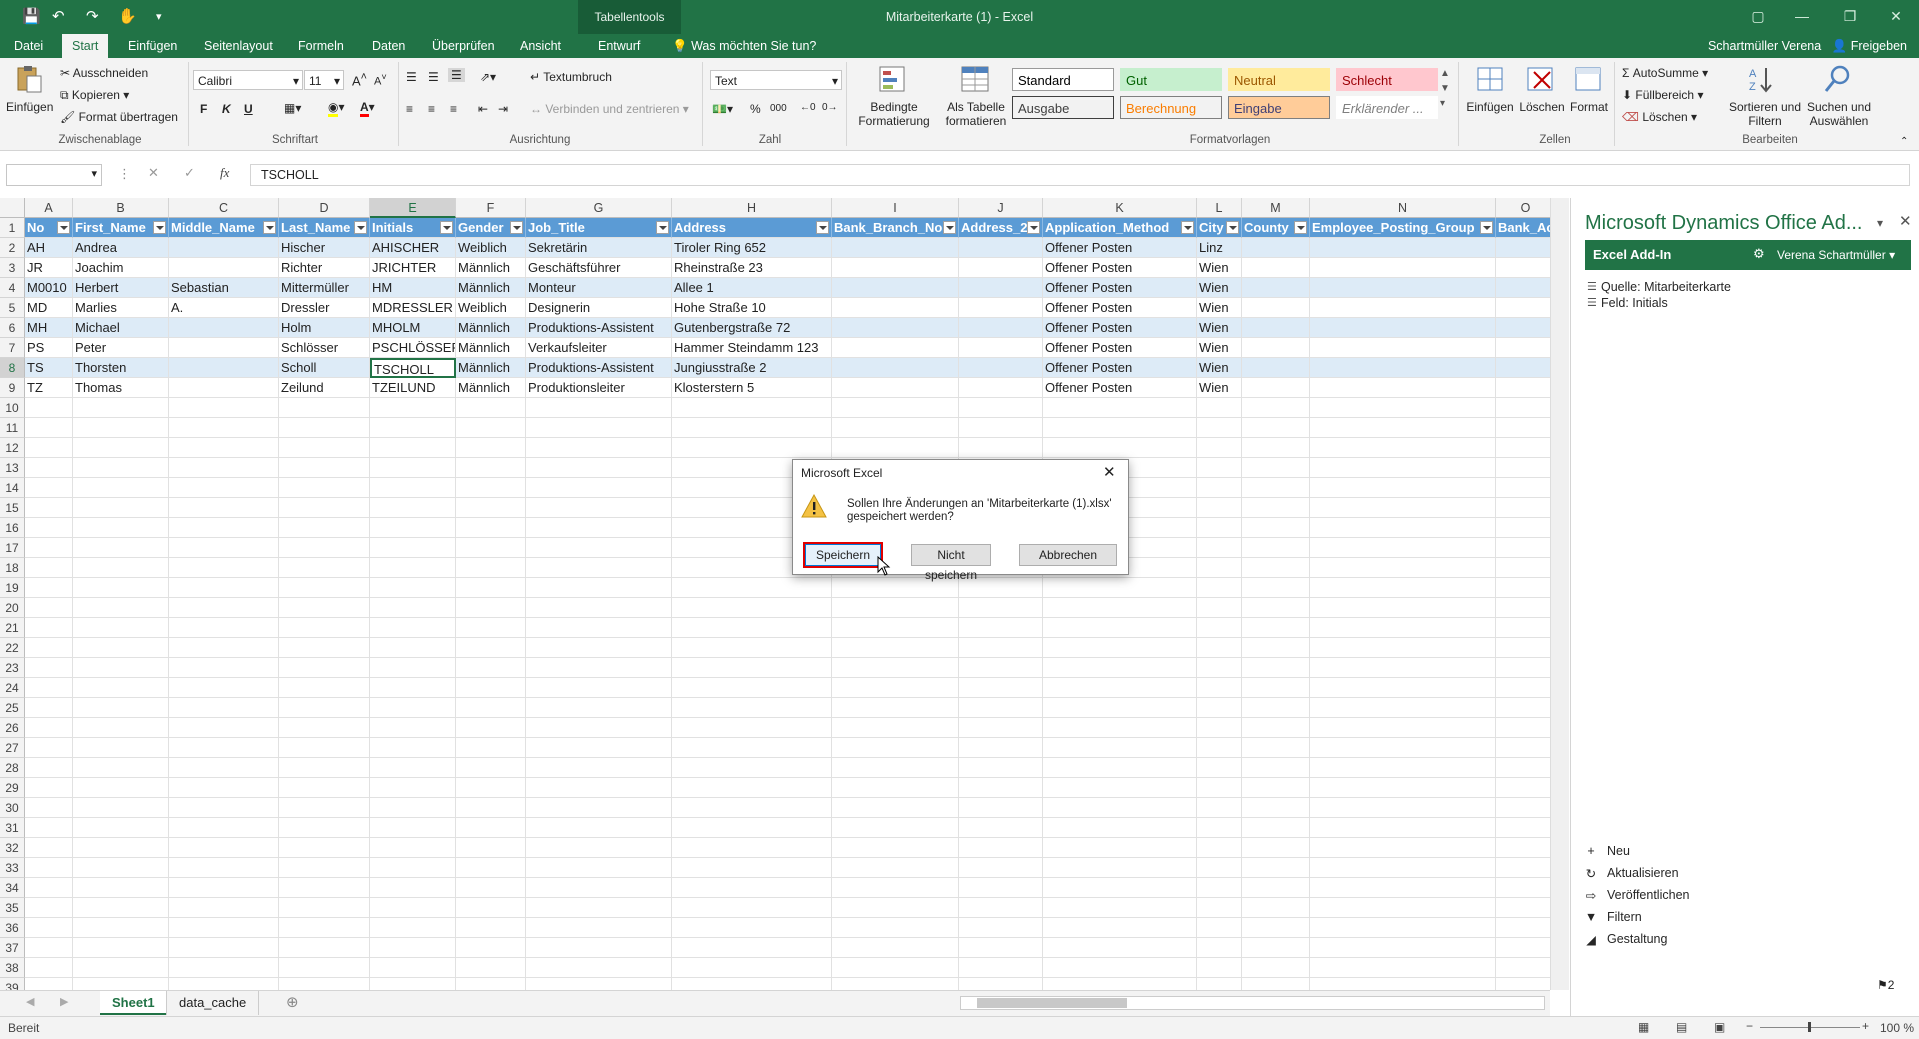 Image resolution: width=1919 pixels, height=1039 pixels. I want to click on table-cell: Offener Posten, so click(1120, 248).